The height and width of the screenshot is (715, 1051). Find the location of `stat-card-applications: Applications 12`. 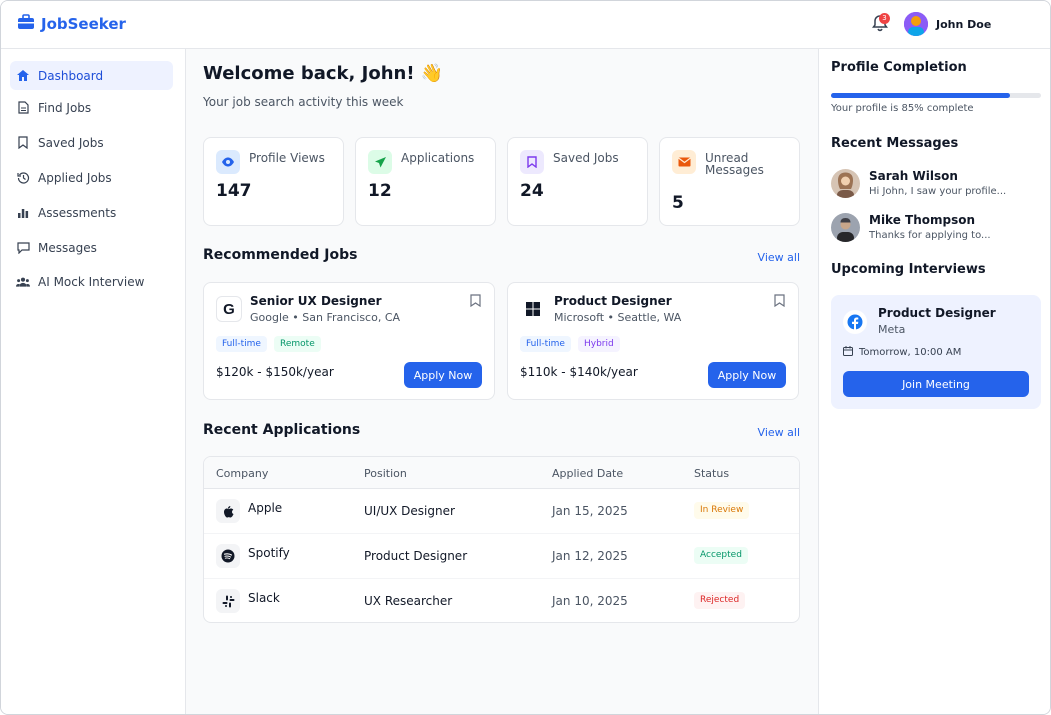

stat-card-applications: Applications 12 is located at coordinates (425, 181).